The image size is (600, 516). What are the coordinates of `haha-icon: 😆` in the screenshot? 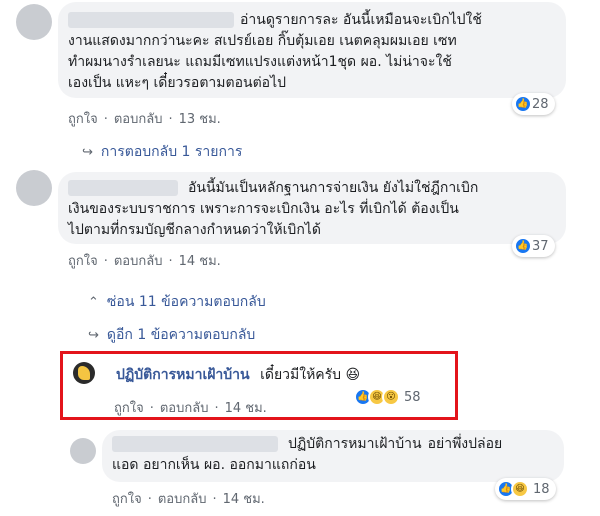 It's located at (520, 489).